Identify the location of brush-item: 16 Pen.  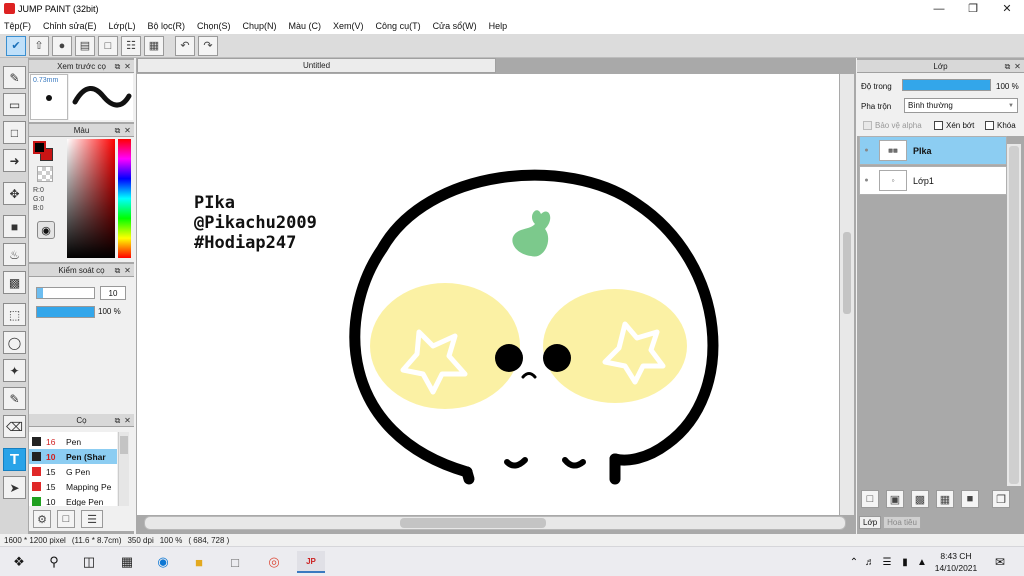
(73, 441).